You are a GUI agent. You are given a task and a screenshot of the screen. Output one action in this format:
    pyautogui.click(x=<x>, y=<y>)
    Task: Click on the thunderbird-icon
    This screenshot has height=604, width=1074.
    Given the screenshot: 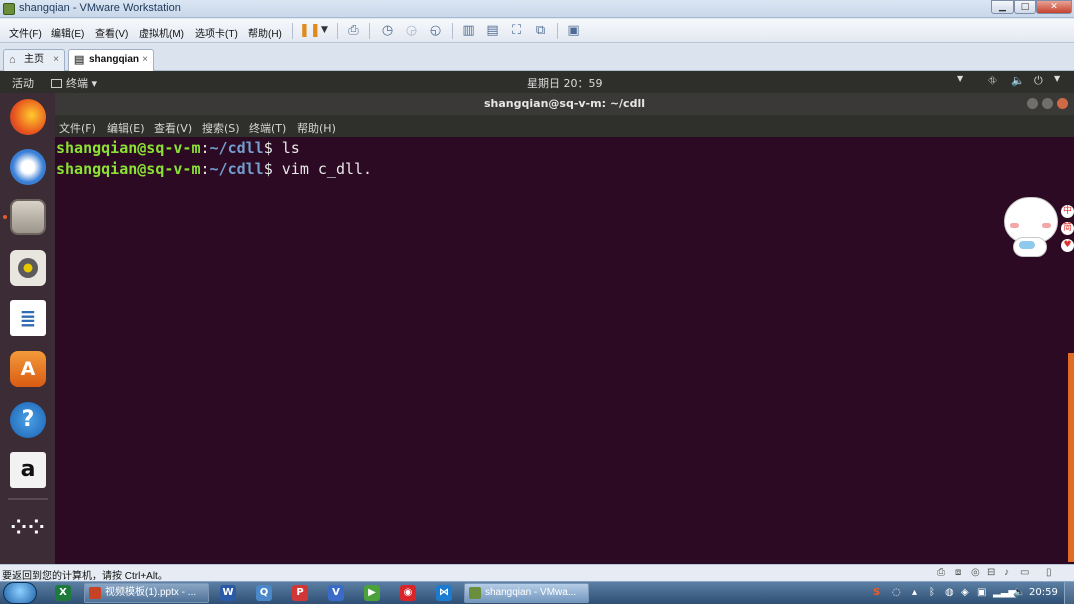 What is the action you would take?
    pyautogui.click(x=28, y=167)
    